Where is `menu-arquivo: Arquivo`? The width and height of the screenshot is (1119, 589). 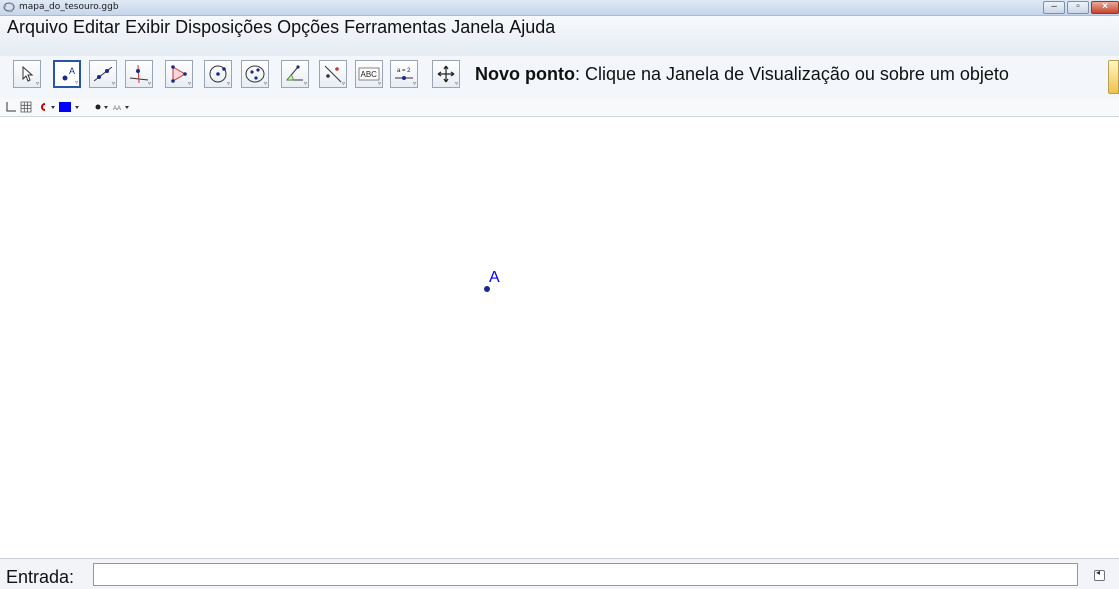
menu-arquivo: Arquivo is located at coordinates (37, 27).